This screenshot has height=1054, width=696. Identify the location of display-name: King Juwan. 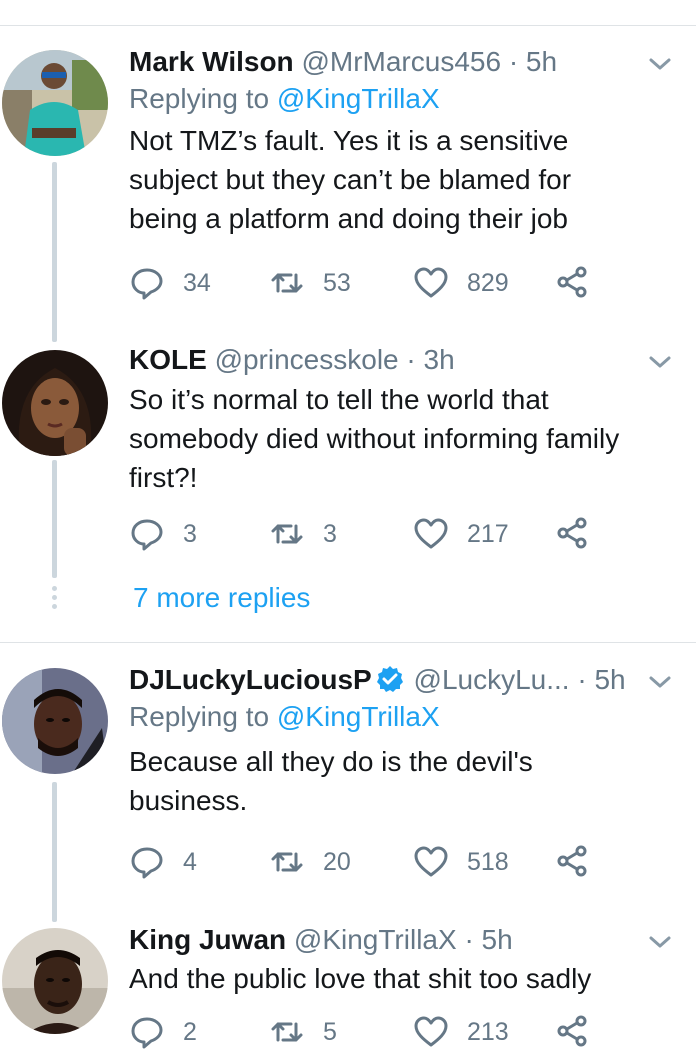
(207, 939).